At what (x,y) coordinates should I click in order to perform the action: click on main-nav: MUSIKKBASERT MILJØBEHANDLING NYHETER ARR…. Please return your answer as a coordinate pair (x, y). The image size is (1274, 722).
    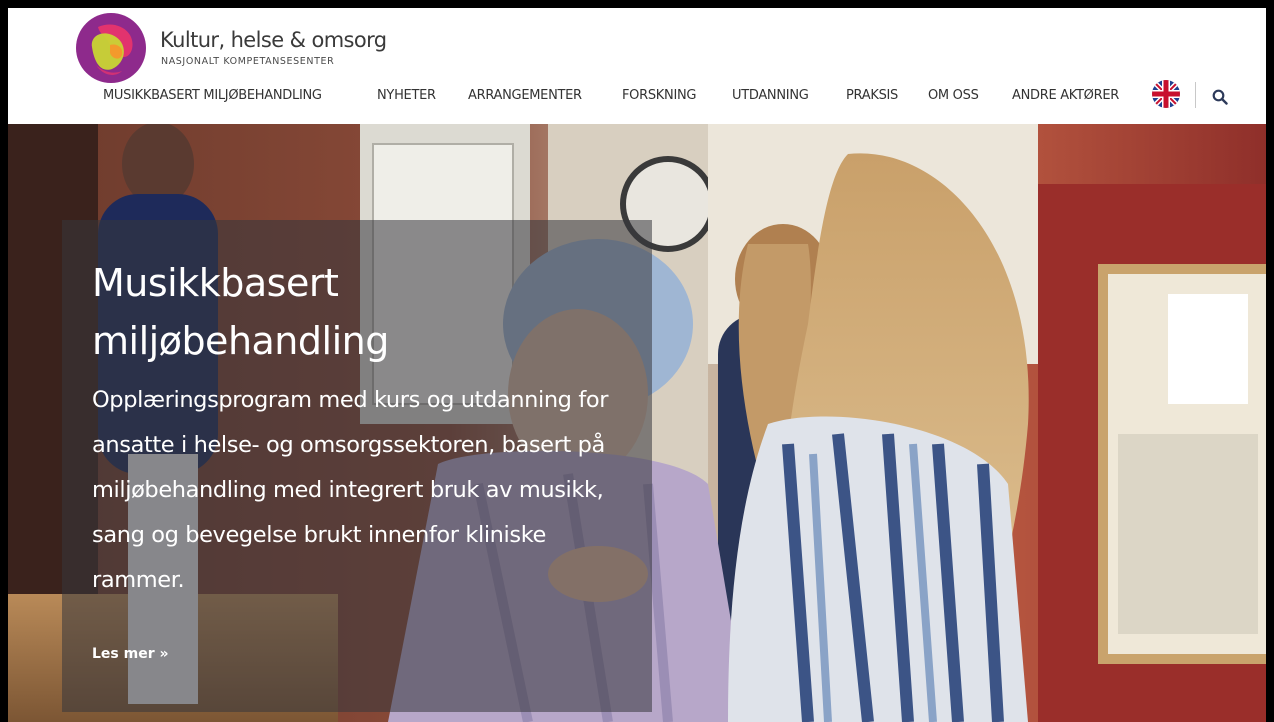
    Looking at the image, I should click on (637, 99).